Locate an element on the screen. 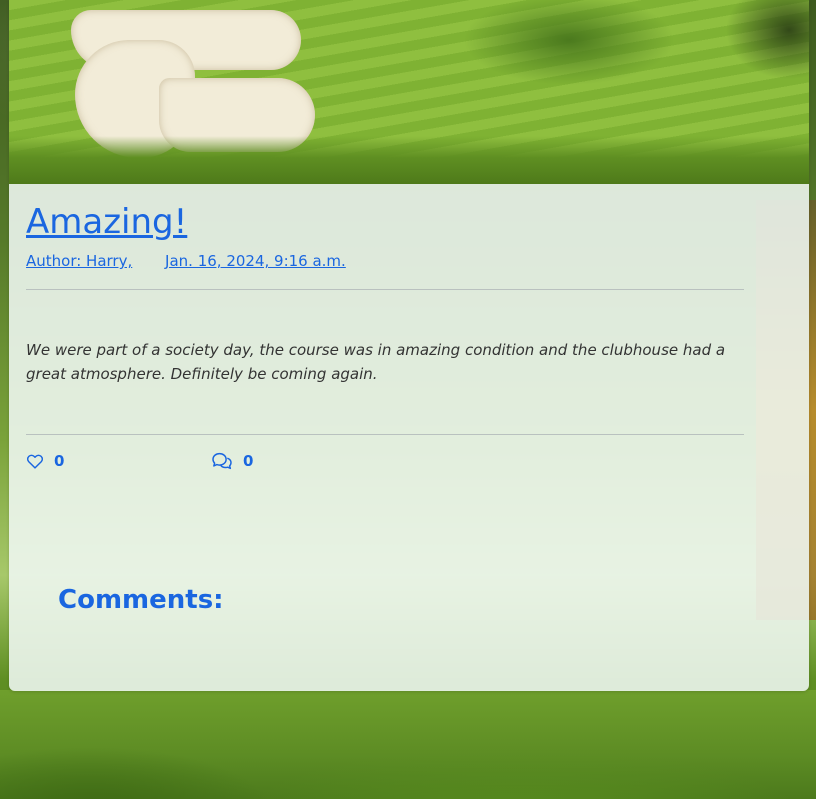 This screenshot has height=799, width=816. chat-bubbles-icon is located at coordinates (222, 461).